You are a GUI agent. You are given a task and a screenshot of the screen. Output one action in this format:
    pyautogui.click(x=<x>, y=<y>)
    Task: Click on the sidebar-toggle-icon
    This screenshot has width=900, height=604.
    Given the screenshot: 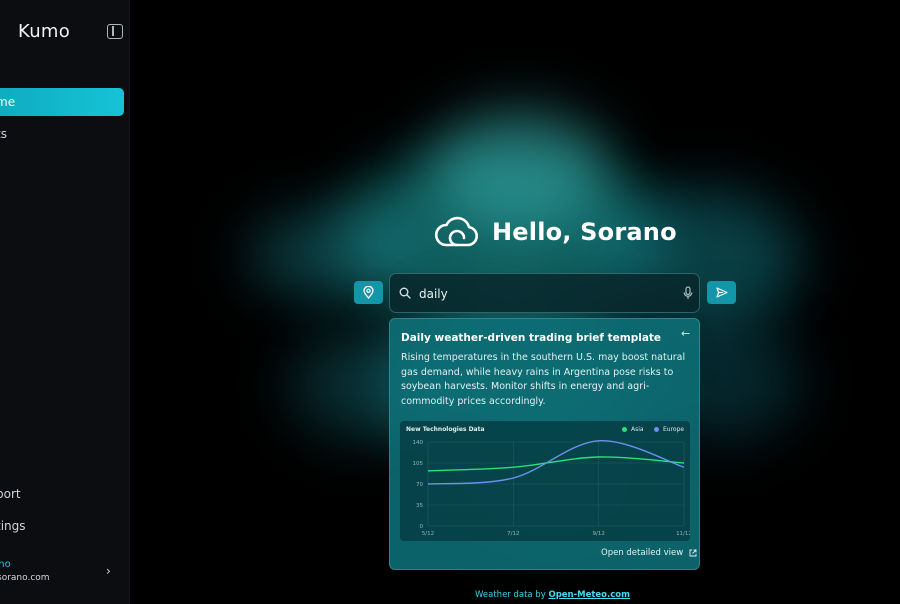 What is the action you would take?
    pyautogui.click(x=115, y=31)
    